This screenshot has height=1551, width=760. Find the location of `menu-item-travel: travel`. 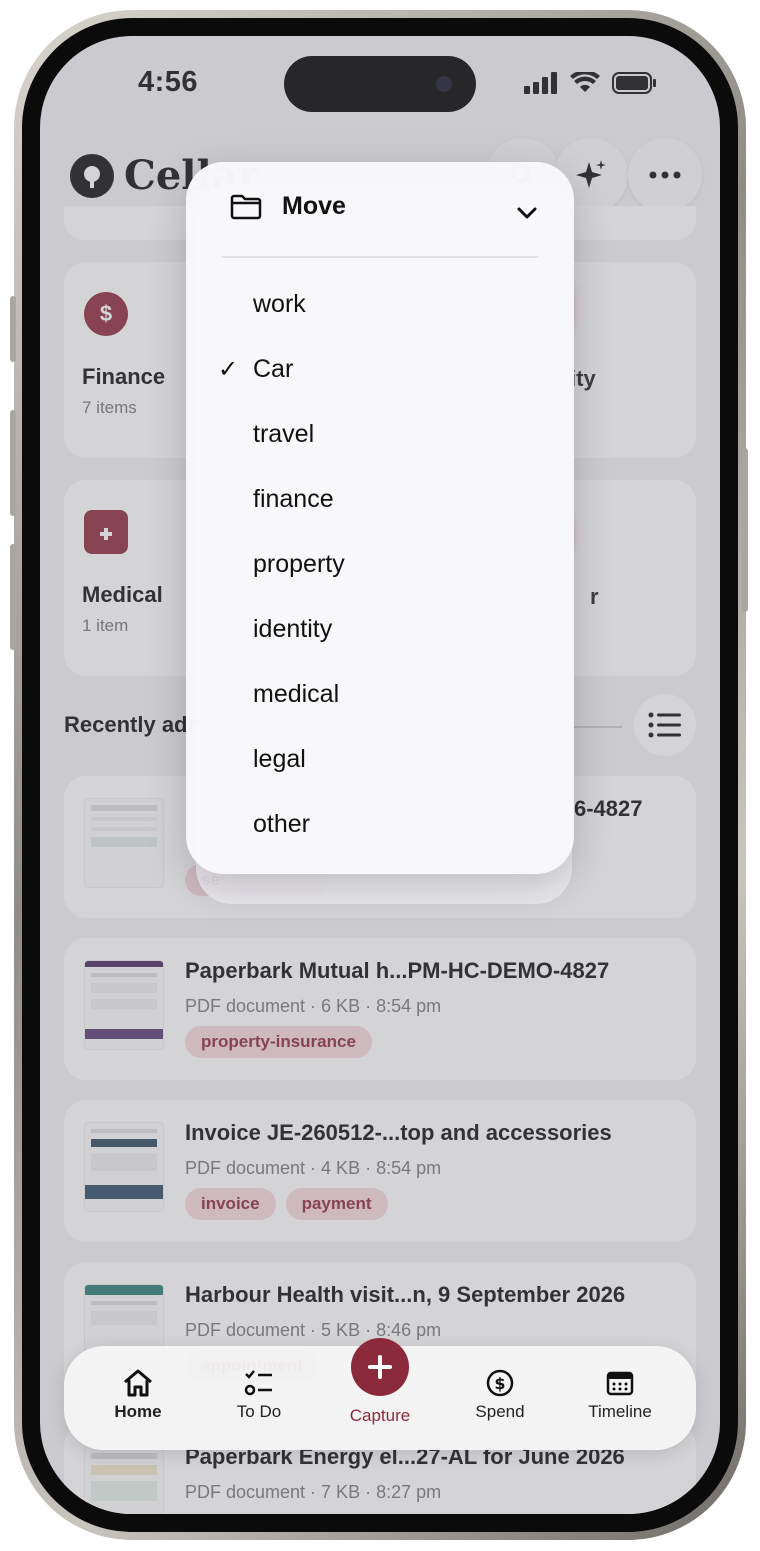

menu-item-travel: travel is located at coordinates (380, 436).